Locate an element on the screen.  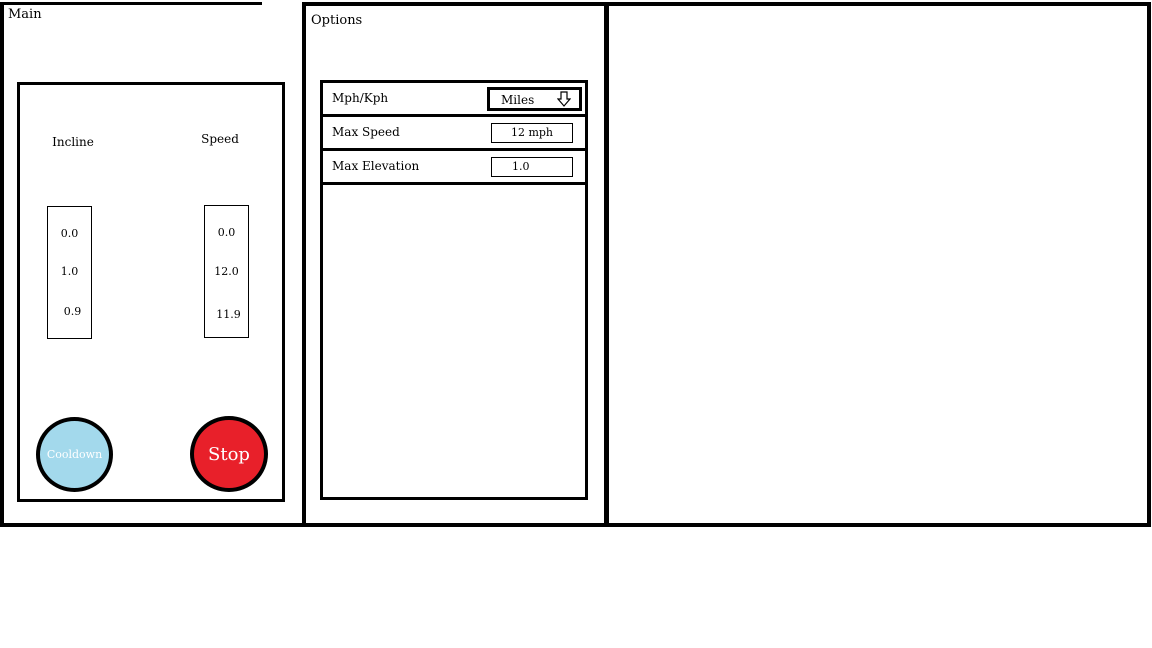
speed-value-1: 0.0 is located at coordinates (226, 232).